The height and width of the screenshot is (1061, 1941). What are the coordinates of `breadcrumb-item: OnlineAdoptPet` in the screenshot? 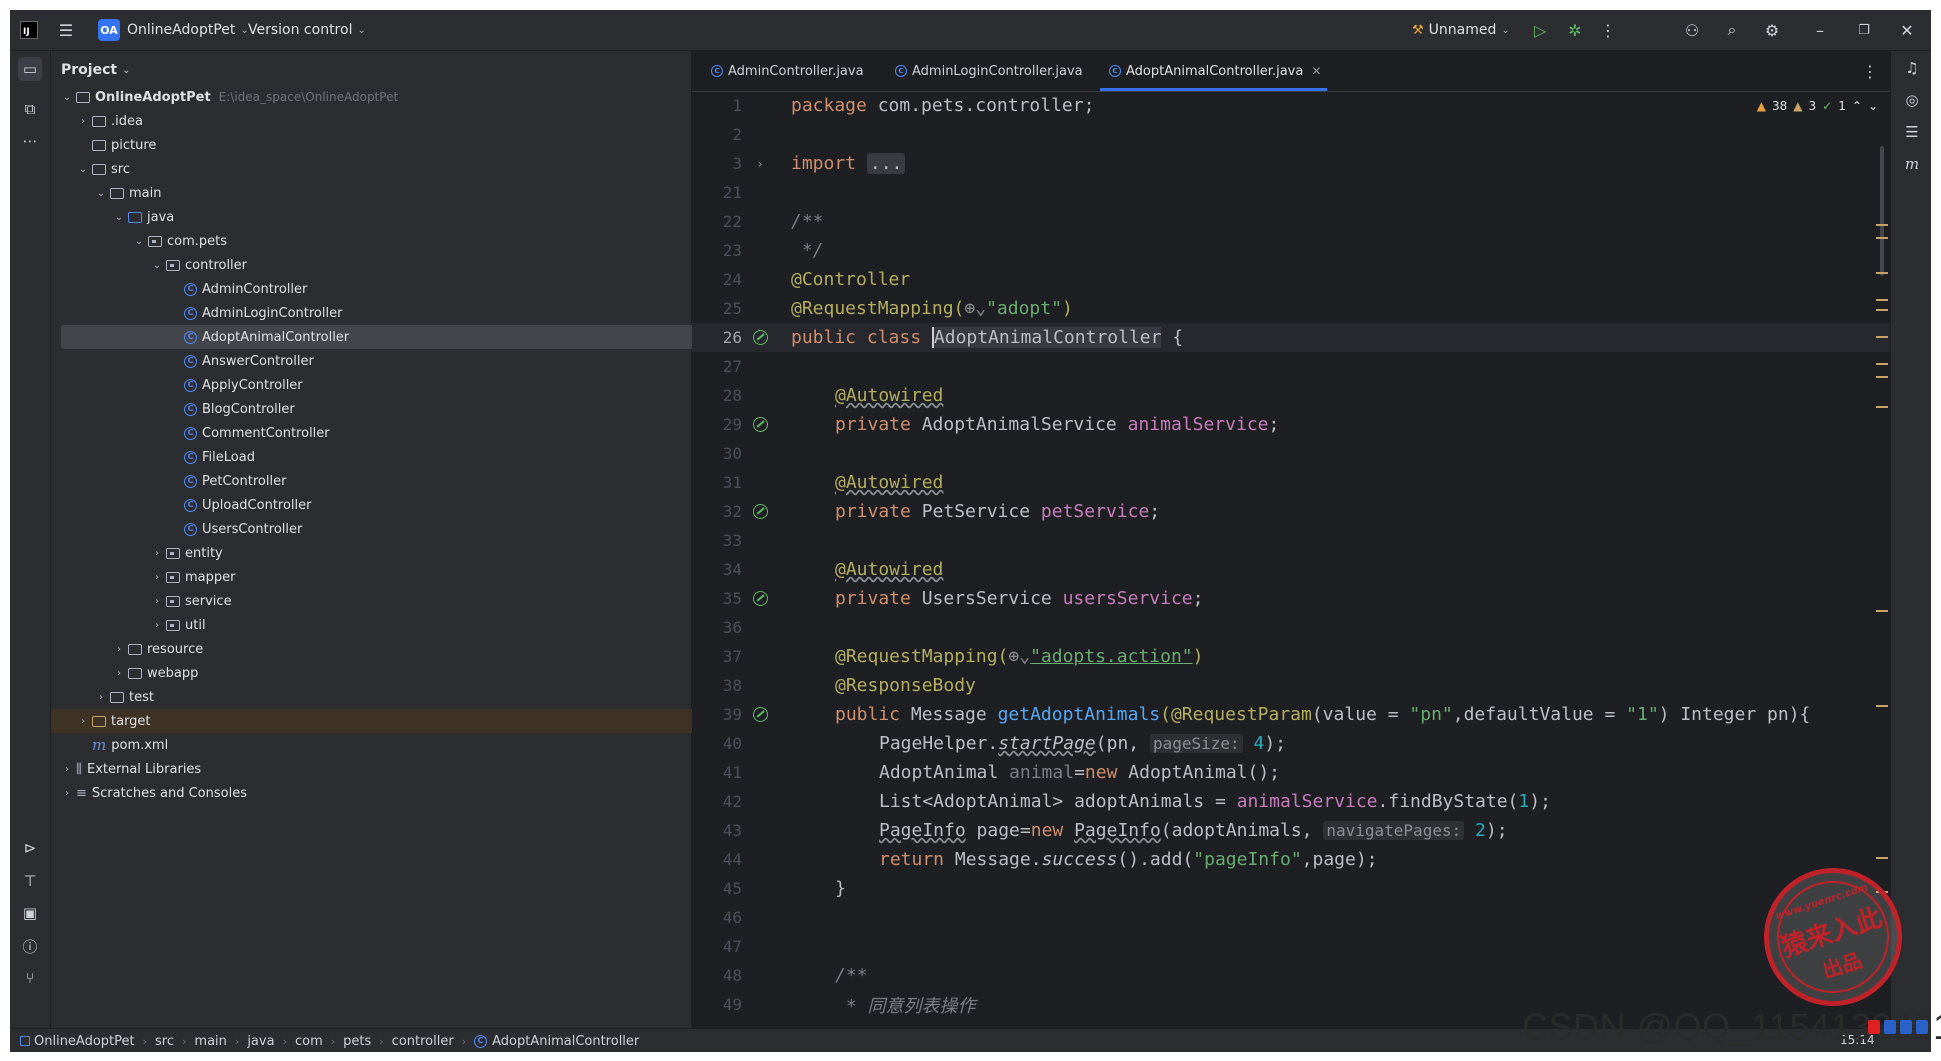 It's located at (84, 1041).